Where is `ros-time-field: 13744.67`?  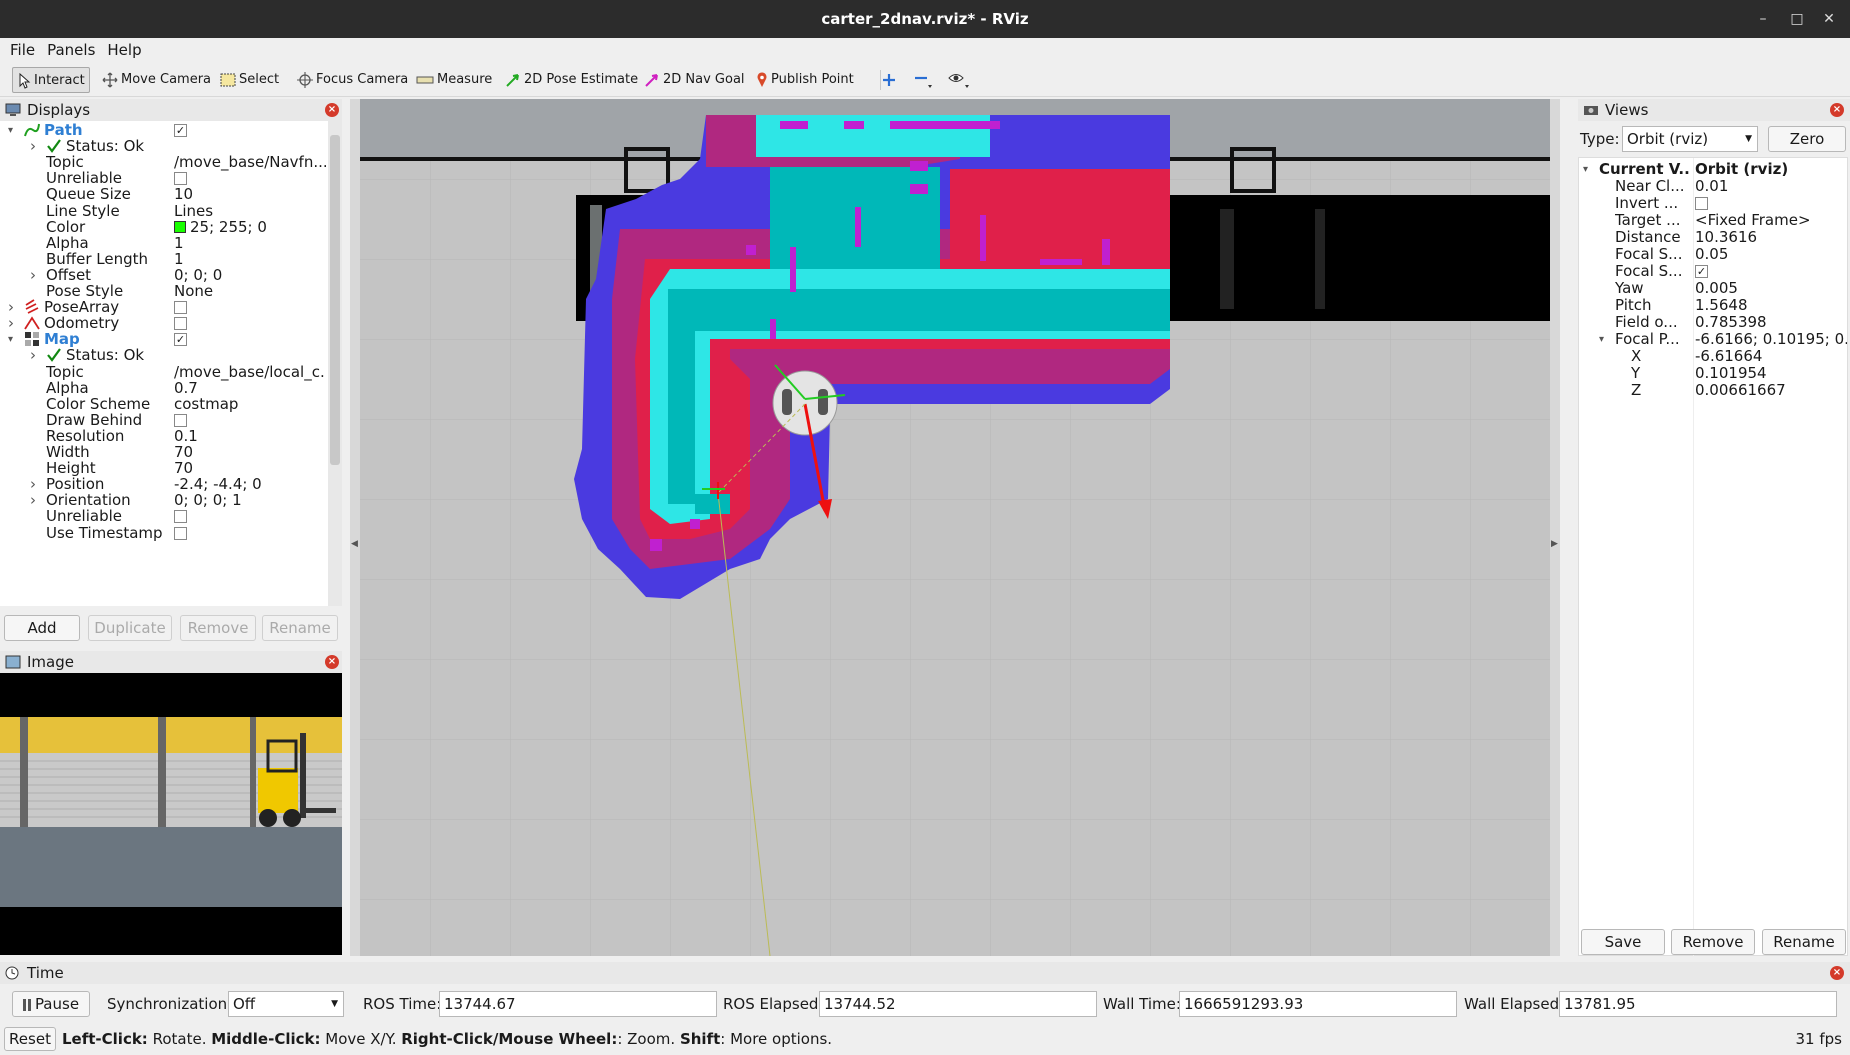 ros-time-field: 13744.67 is located at coordinates (578, 1004).